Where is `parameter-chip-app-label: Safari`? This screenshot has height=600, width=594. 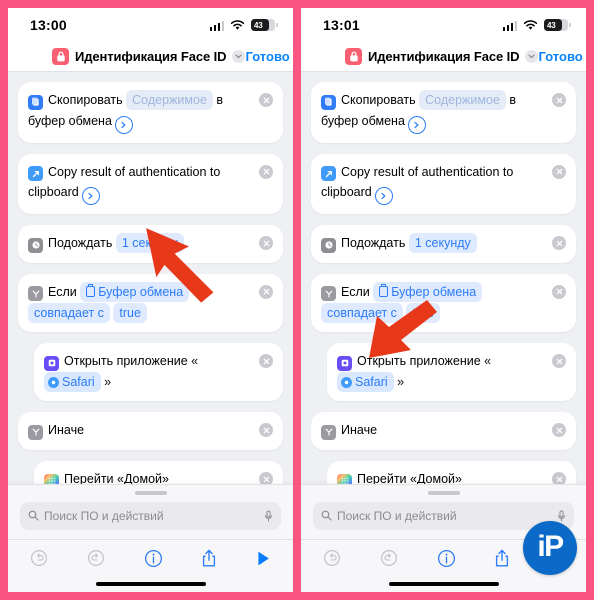 parameter-chip-app-label: Safari is located at coordinates (78, 381).